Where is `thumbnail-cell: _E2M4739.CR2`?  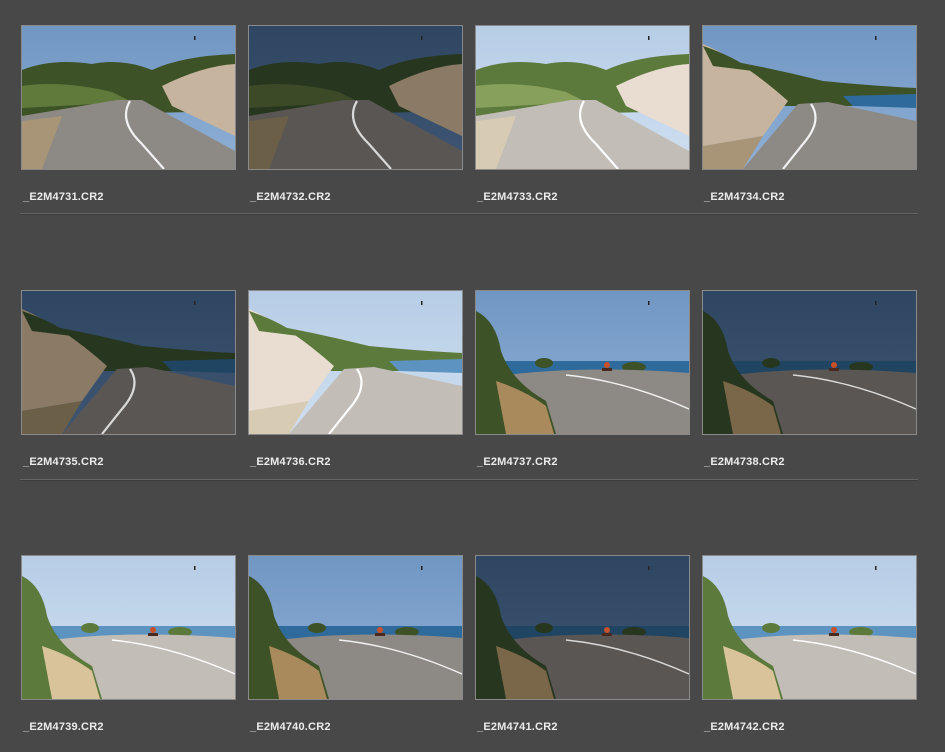
thumbnail-cell: _E2M4739.CR2 is located at coordinates (128, 647).